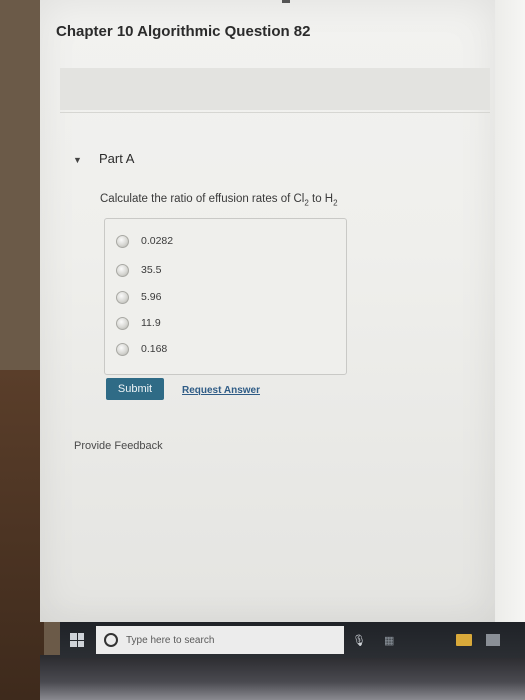 This screenshot has height=700, width=525. Describe the element at coordinates (77, 640) in the screenshot. I see `windows-start-icon` at that location.